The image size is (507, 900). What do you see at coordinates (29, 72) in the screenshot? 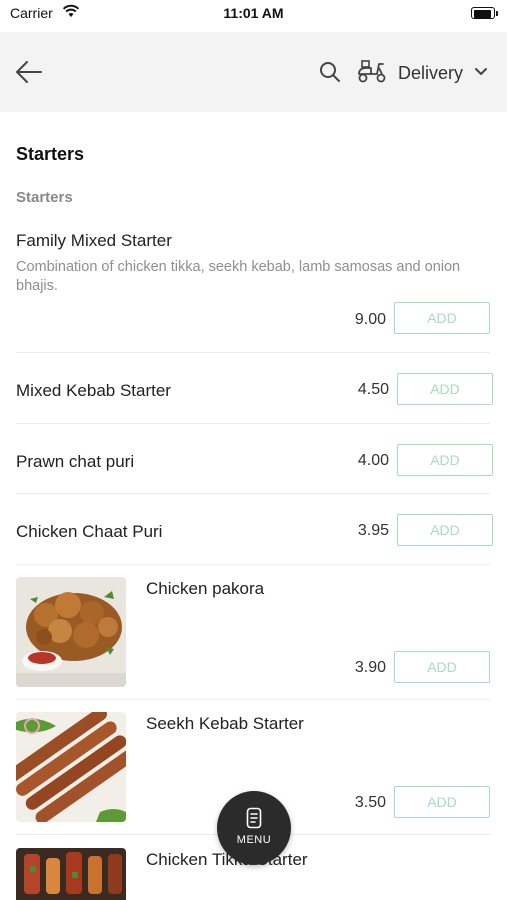
I see `back-arrow-icon` at bounding box center [29, 72].